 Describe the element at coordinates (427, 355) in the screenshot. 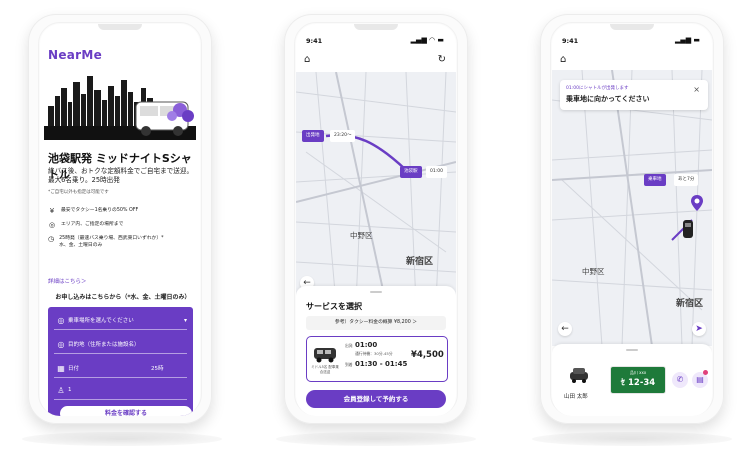

I see `price: ¥4,500` at that location.